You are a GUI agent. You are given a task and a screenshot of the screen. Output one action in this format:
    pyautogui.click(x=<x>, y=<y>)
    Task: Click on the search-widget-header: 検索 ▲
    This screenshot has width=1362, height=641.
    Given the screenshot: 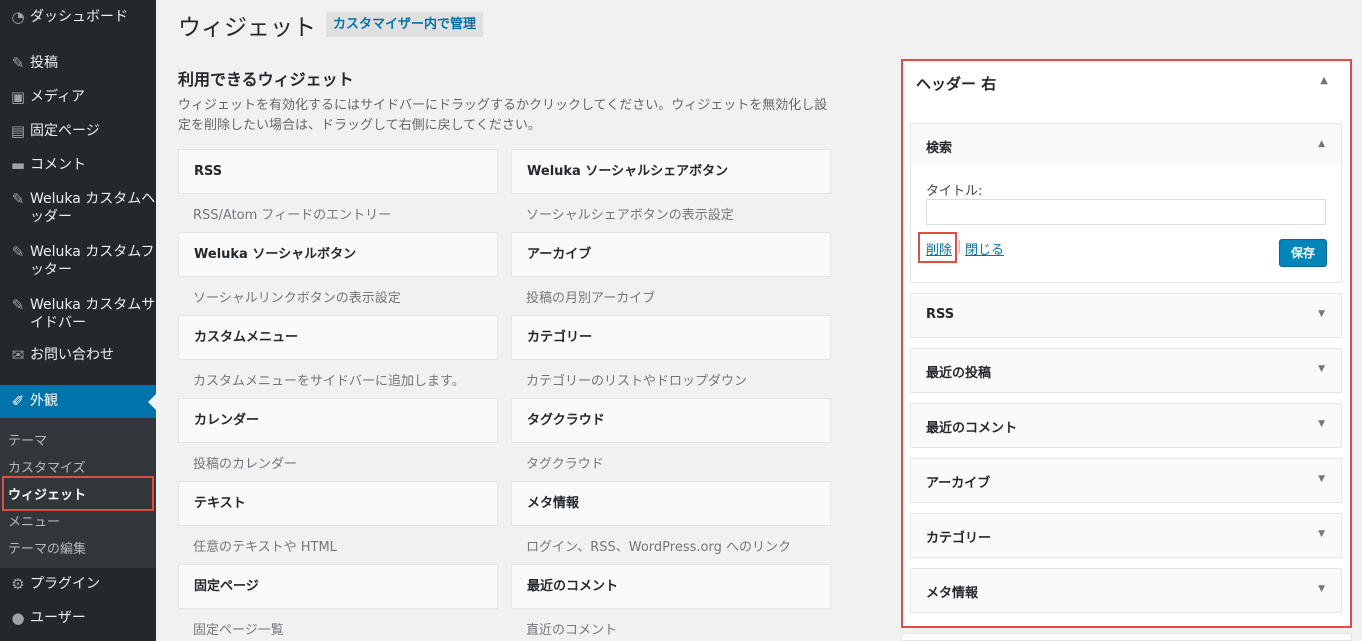 What is the action you would take?
    pyautogui.click(x=1126, y=145)
    